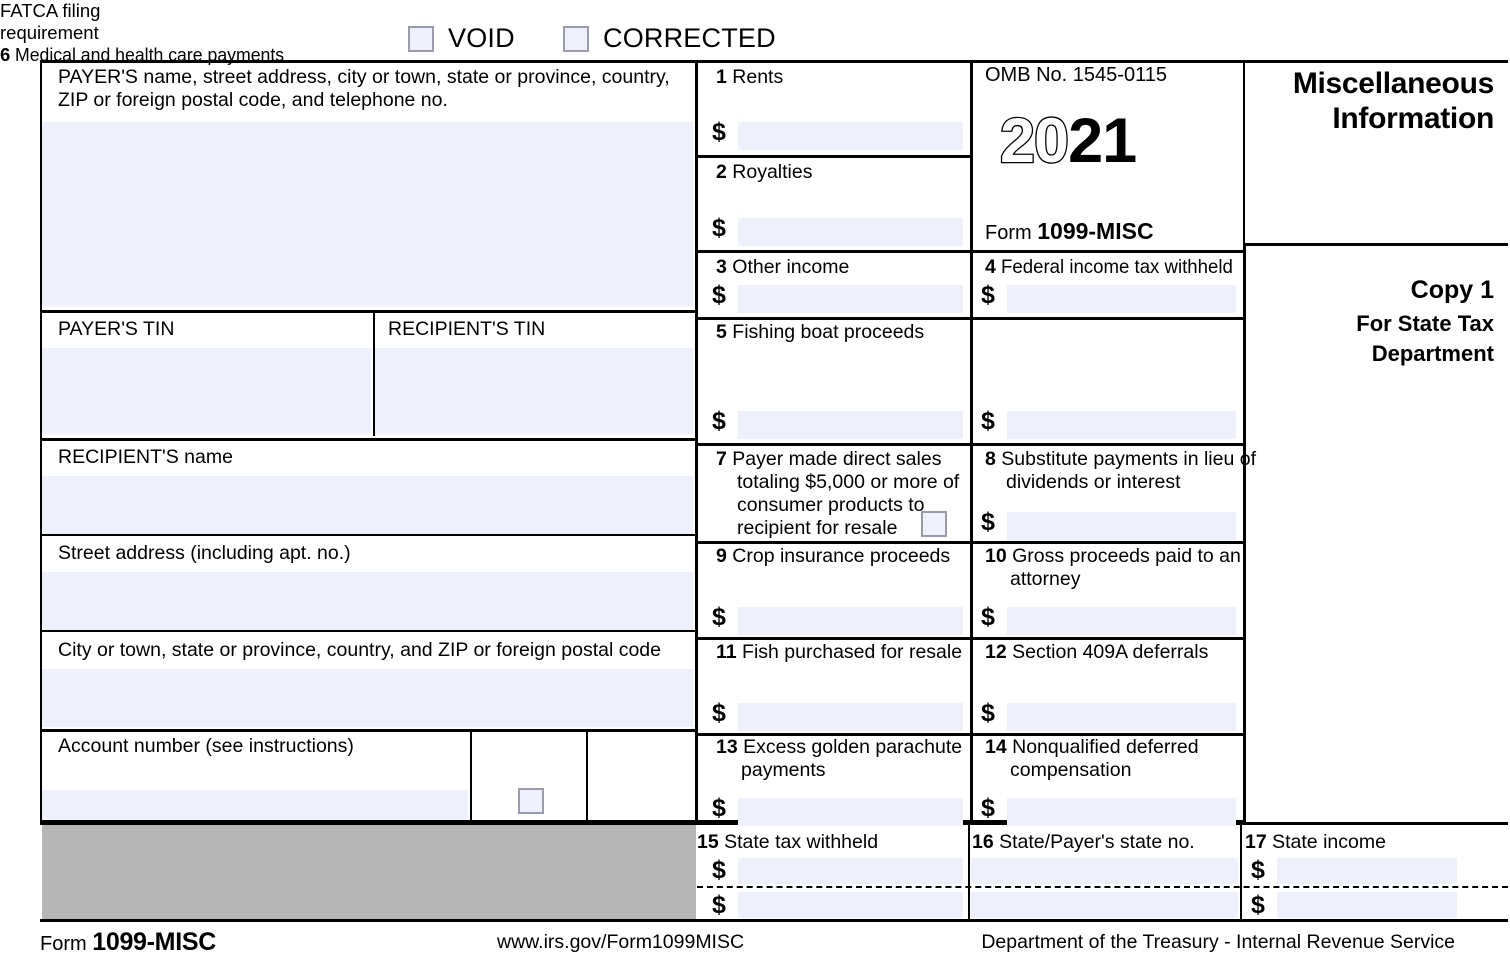 This screenshot has height=978, width=1510. Describe the element at coordinates (970, 251) in the screenshot. I see `box2-box3-rule` at that location.